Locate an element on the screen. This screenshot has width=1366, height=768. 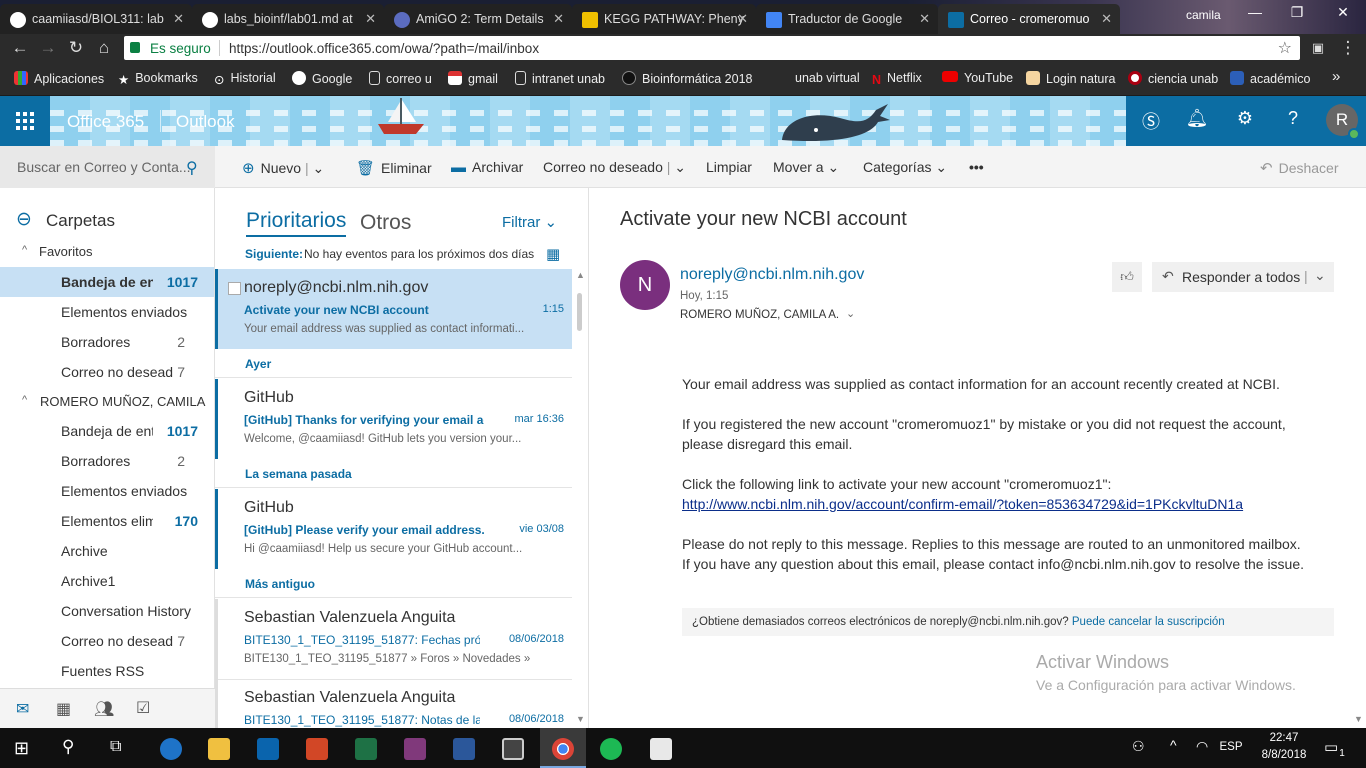
bookmark-bookmarks: ★ Bookmarks is located at coordinates (158, 79).